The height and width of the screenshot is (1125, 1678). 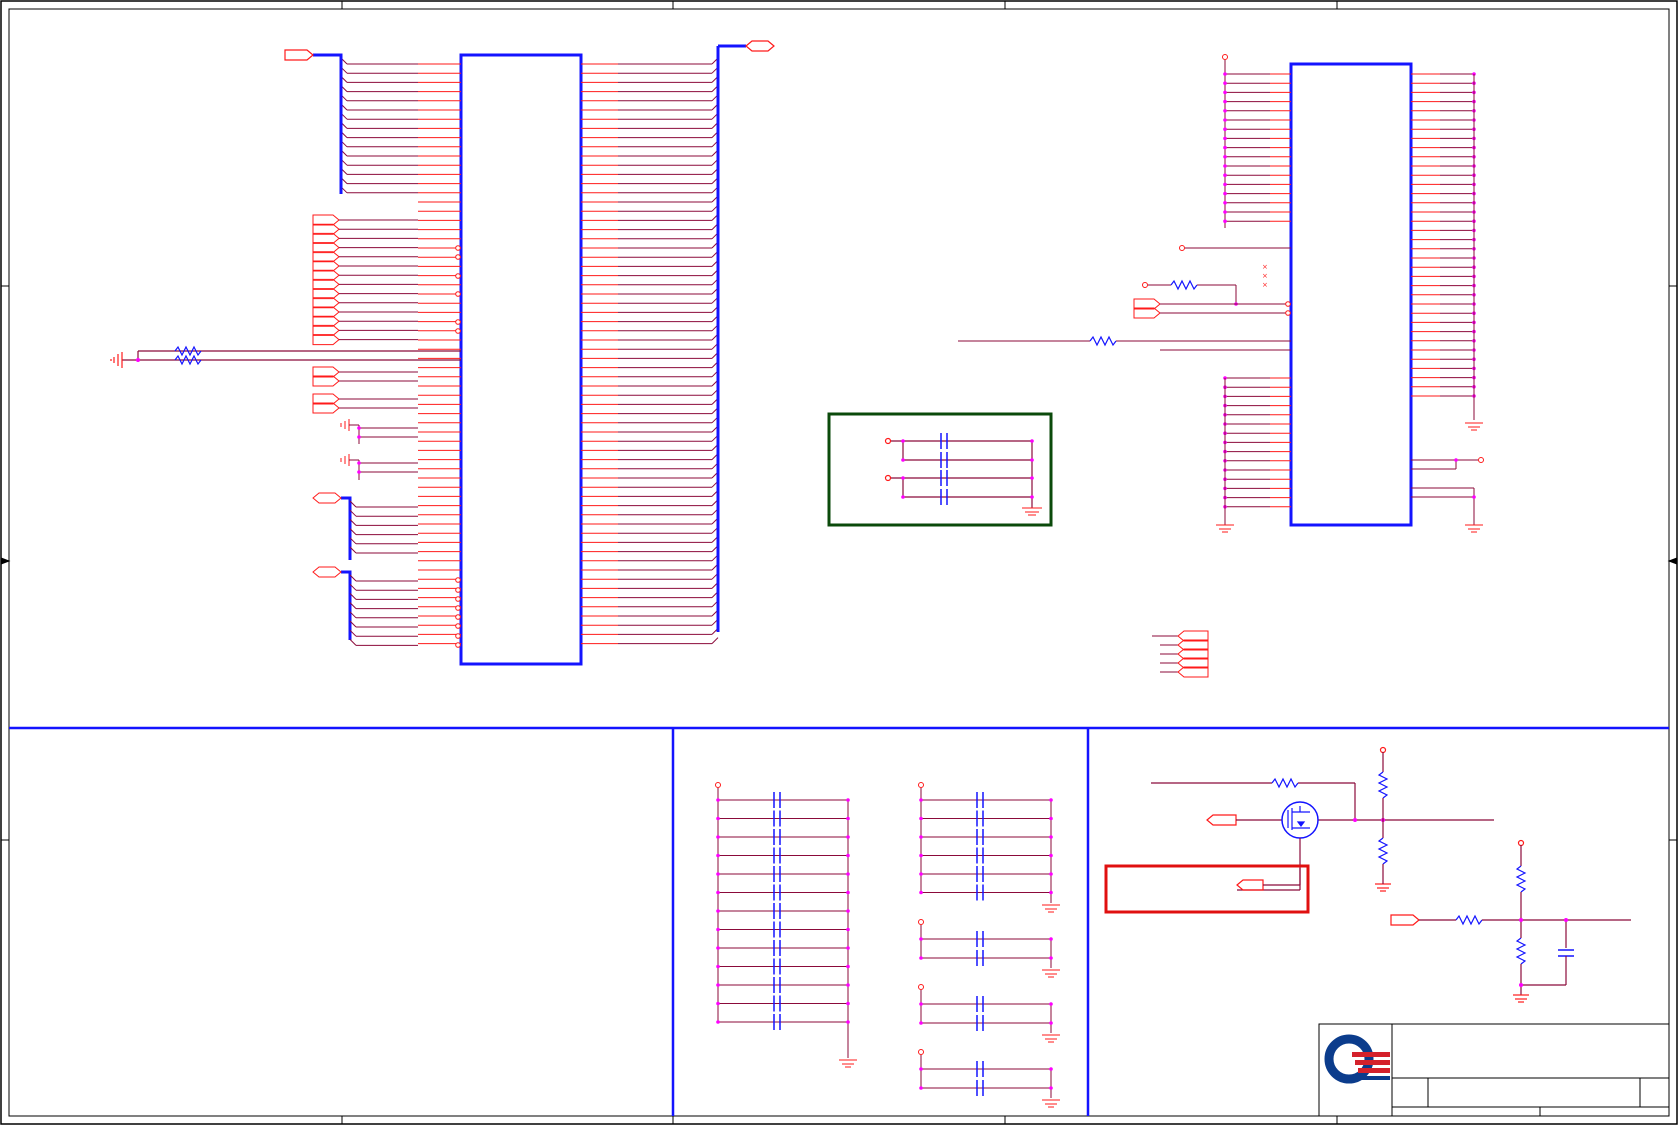 What do you see at coordinates (1357, 1059) in the screenshot?
I see `company-logo-icon` at bounding box center [1357, 1059].